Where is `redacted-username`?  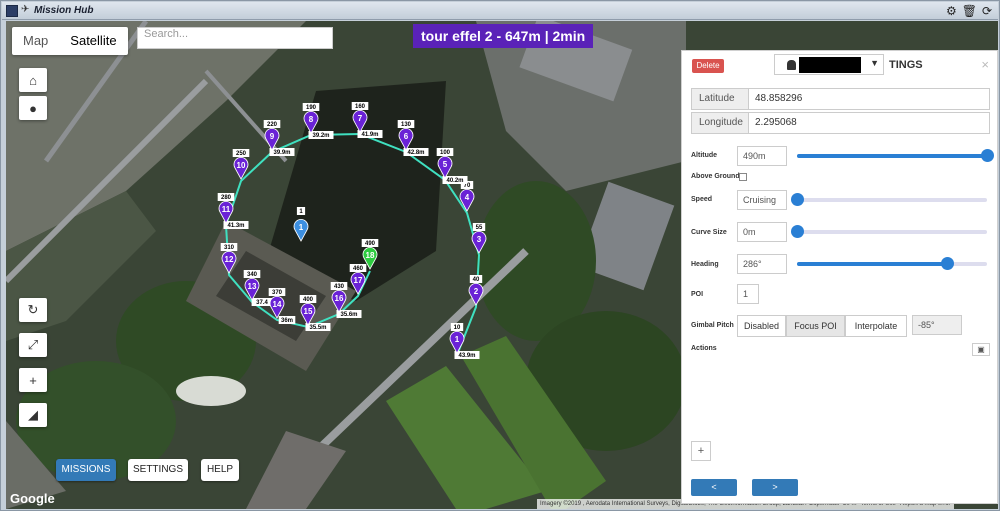 redacted-username is located at coordinates (830, 65).